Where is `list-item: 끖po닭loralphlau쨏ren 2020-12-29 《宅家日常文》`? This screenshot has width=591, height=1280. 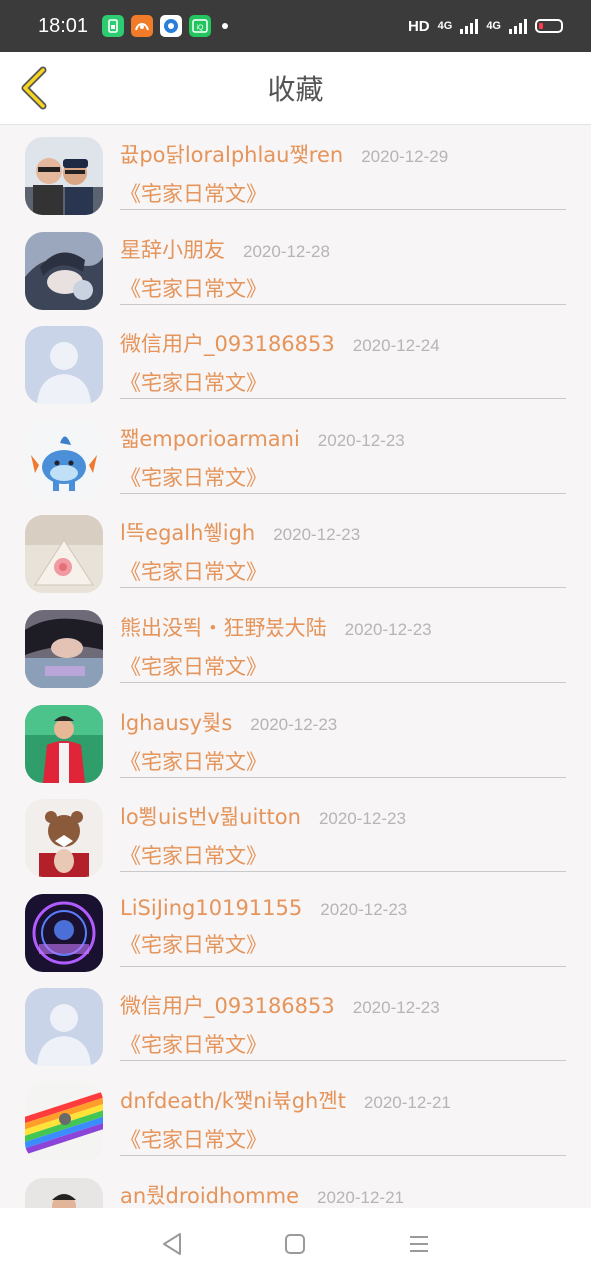 list-item: 끖po닭loralphlau쨏ren 2020-12-29 《宅家日常文》 is located at coordinates (295, 172).